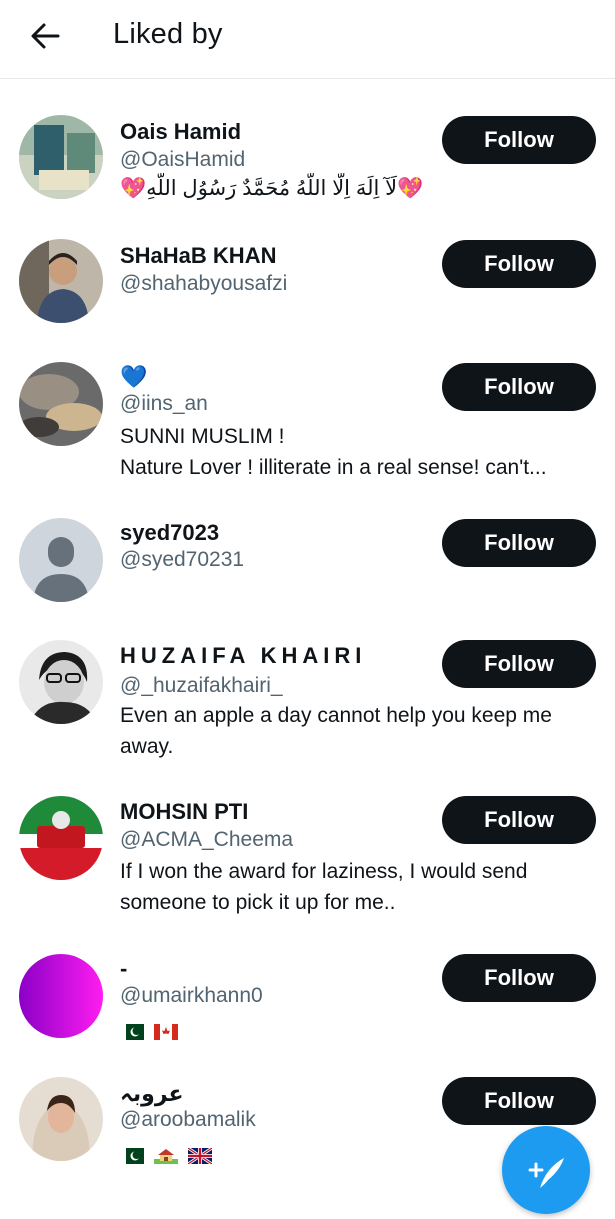 This screenshot has width=615, height=1219. Describe the element at coordinates (45, 36) in the screenshot. I see `back-arrow-icon` at that location.